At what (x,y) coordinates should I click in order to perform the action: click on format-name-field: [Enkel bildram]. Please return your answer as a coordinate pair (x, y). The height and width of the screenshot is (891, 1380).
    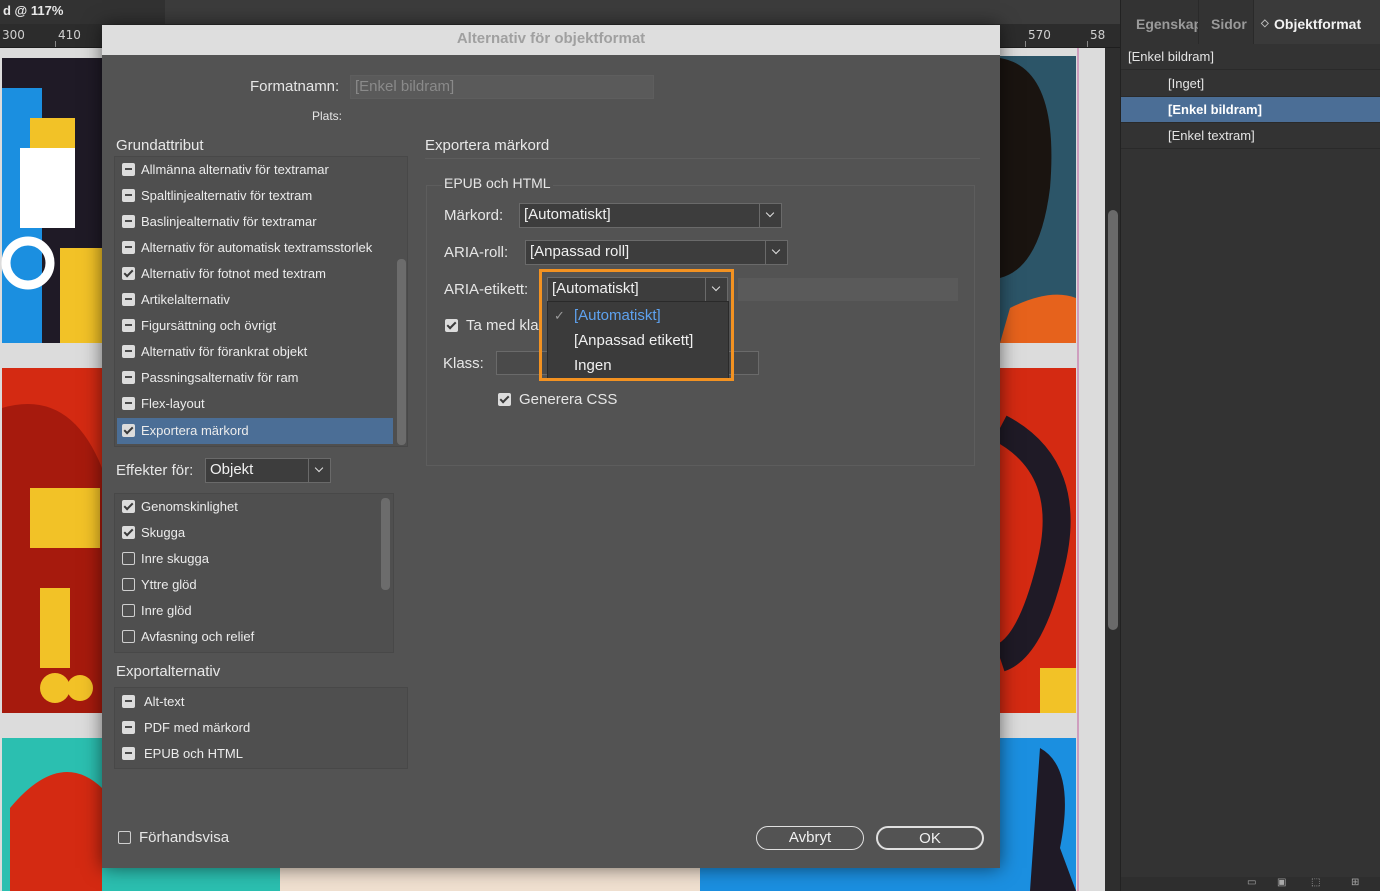
    Looking at the image, I should click on (502, 87).